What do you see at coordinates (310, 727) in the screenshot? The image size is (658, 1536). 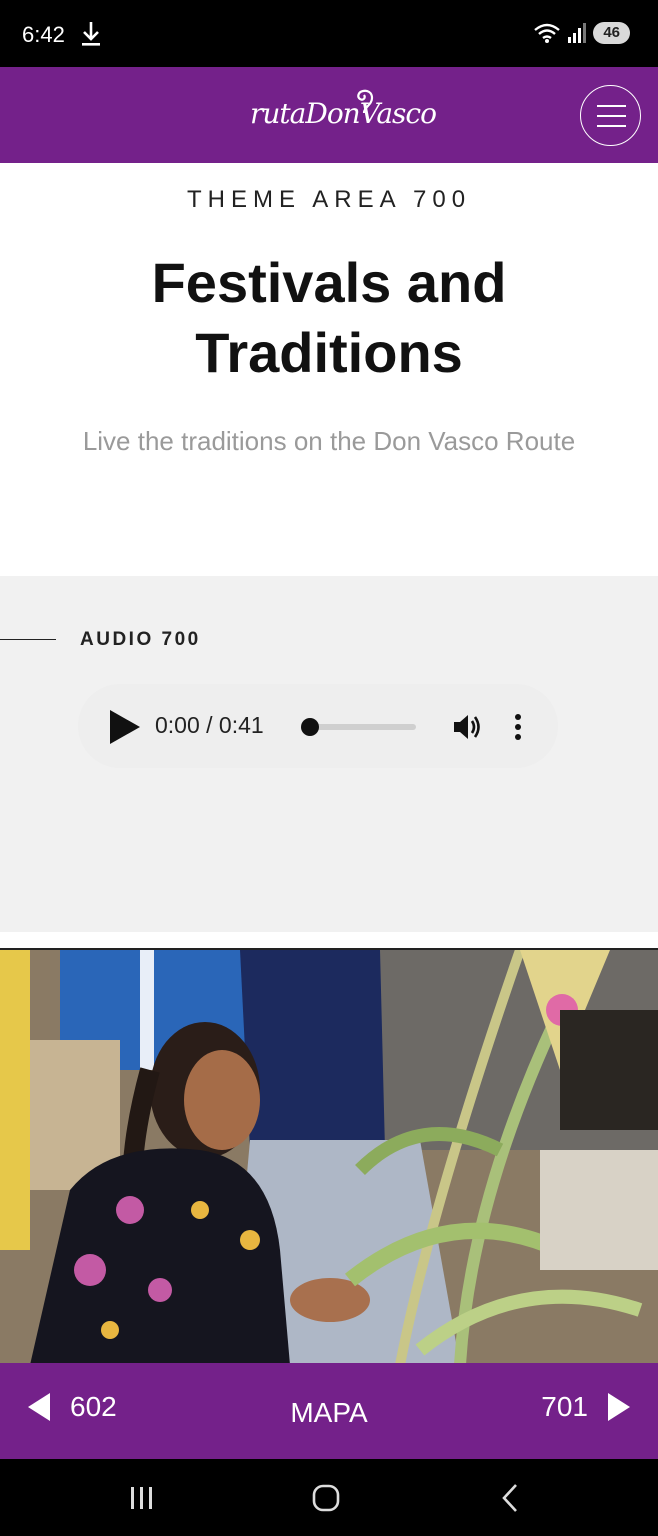 I see `seek-knob` at bounding box center [310, 727].